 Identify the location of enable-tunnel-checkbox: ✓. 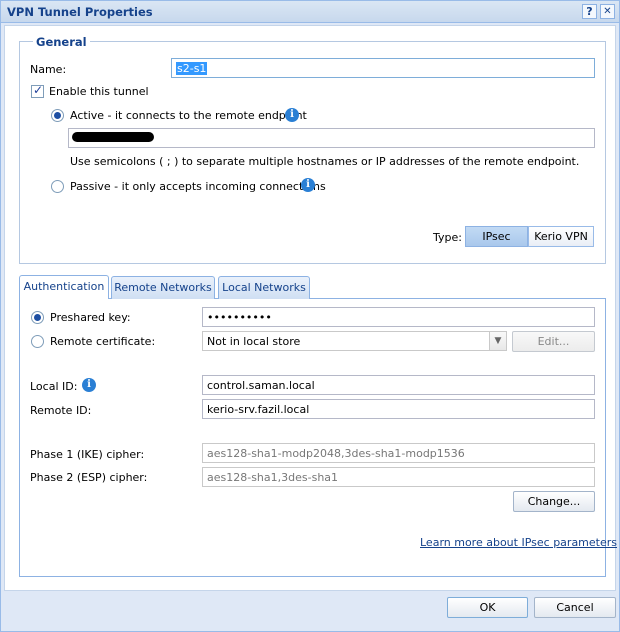
(37, 90).